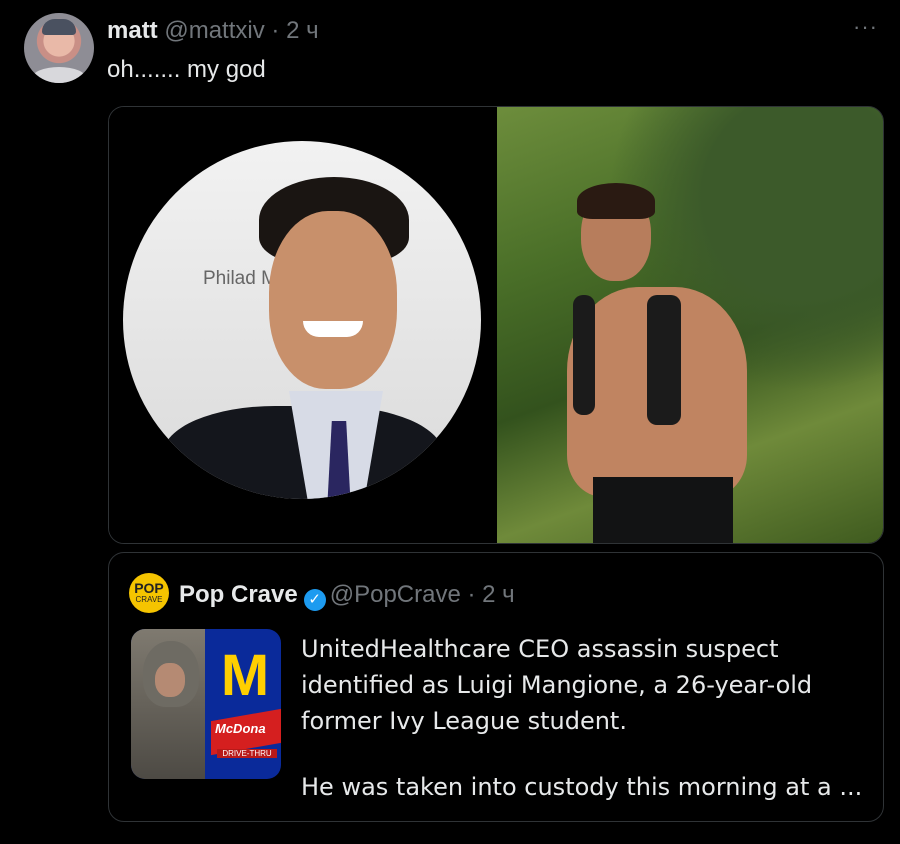 The image size is (900, 844). I want to click on tweet-header: matt @mattxiv · 2 ч, so click(213, 31).